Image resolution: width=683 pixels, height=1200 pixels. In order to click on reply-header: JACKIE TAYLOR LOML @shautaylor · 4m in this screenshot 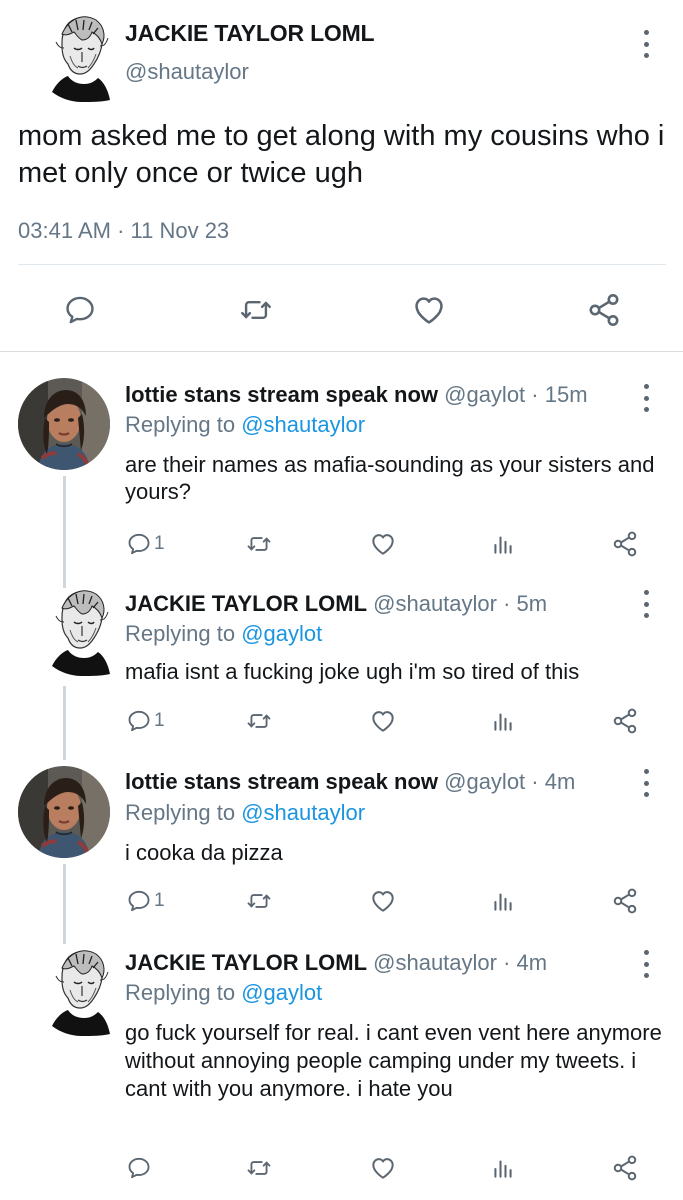, I will do `click(336, 963)`.